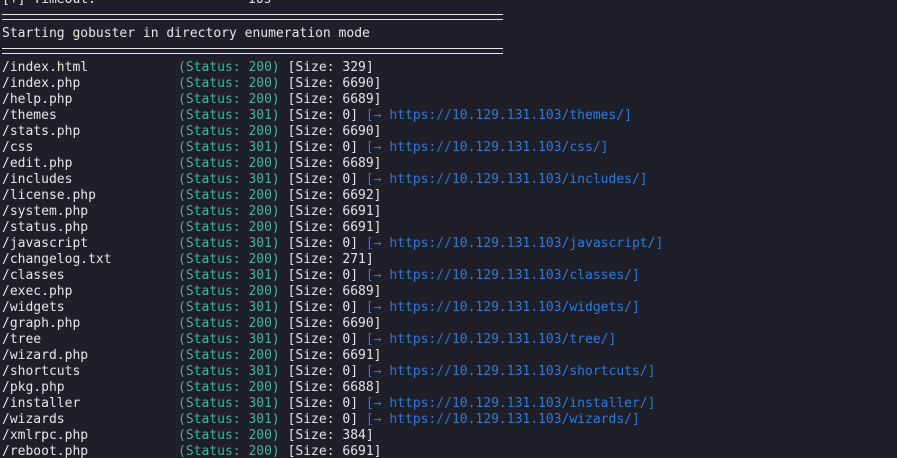  Describe the element at coordinates (37, 163) in the screenshot. I see `result-path: /edit.php` at that location.